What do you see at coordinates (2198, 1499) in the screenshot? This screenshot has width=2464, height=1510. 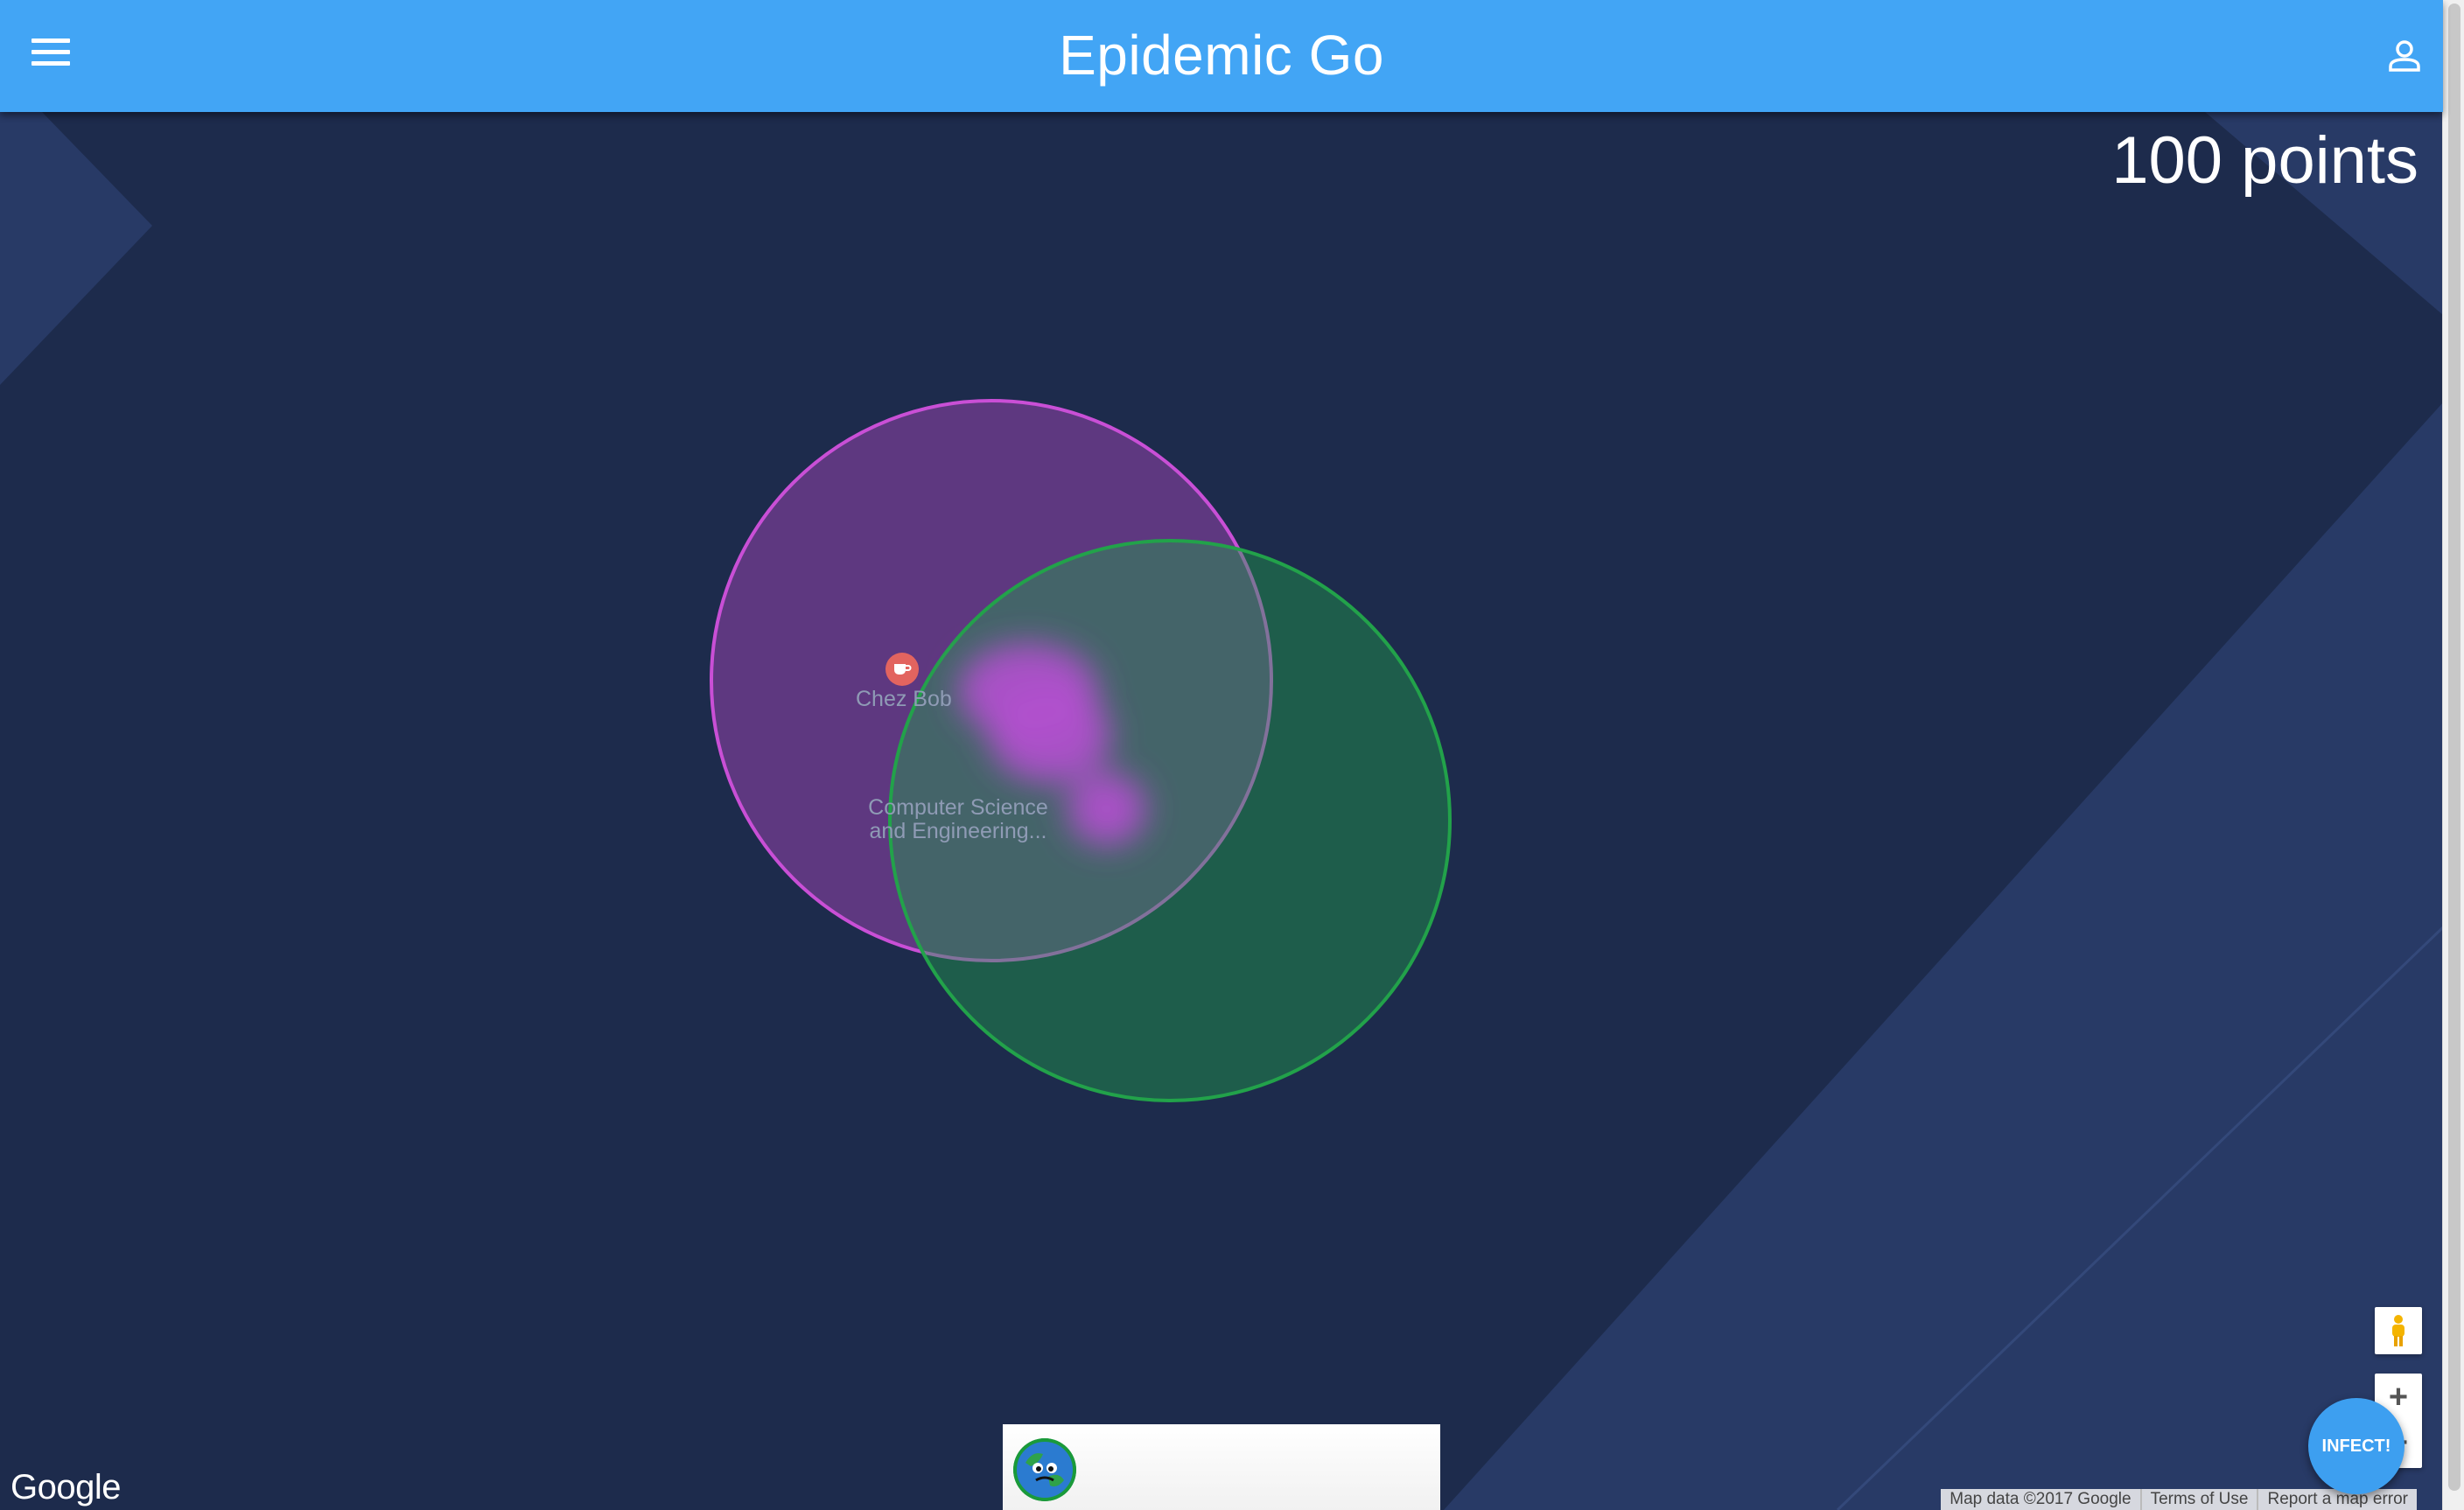 I see `terms-of-use-link: Terms of Use` at bounding box center [2198, 1499].